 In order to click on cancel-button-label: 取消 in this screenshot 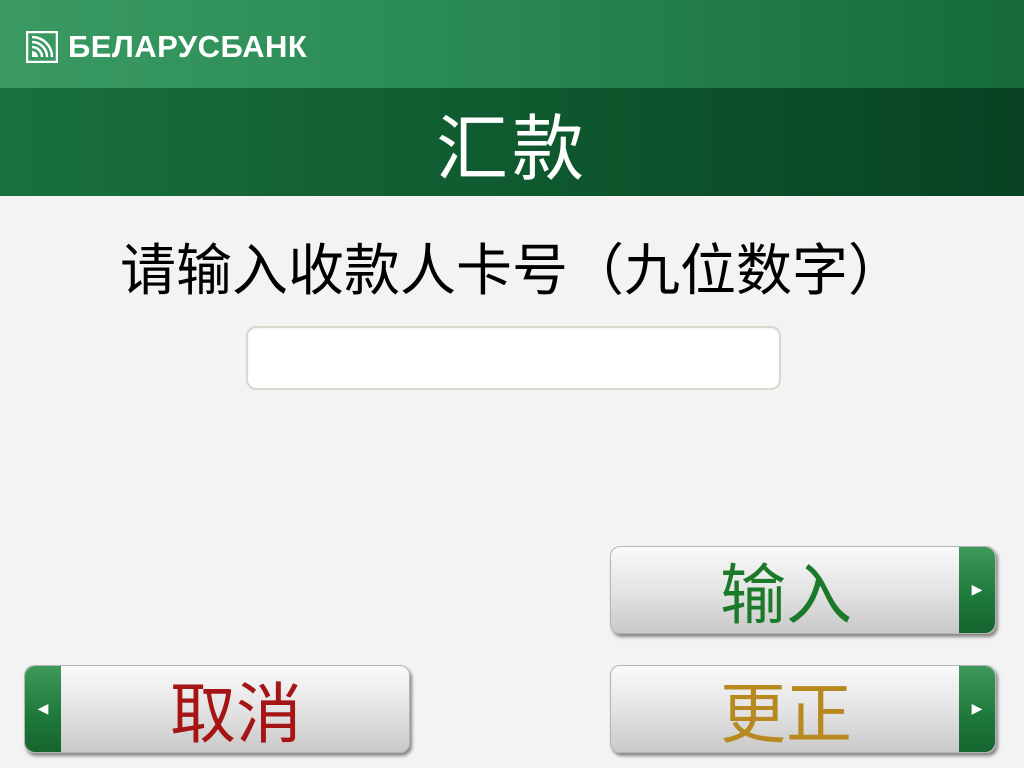, I will do `click(236, 714)`.